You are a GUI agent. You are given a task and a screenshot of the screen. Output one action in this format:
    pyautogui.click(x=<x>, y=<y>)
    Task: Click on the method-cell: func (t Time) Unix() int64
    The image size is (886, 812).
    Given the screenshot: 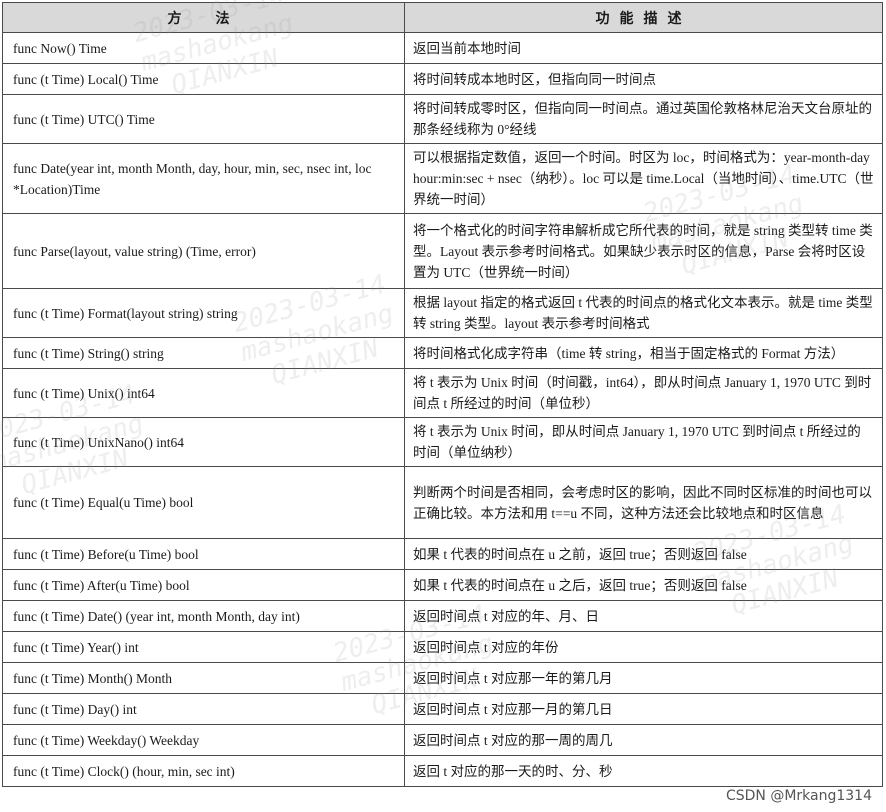 What is the action you would take?
    pyautogui.click(x=203, y=393)
    